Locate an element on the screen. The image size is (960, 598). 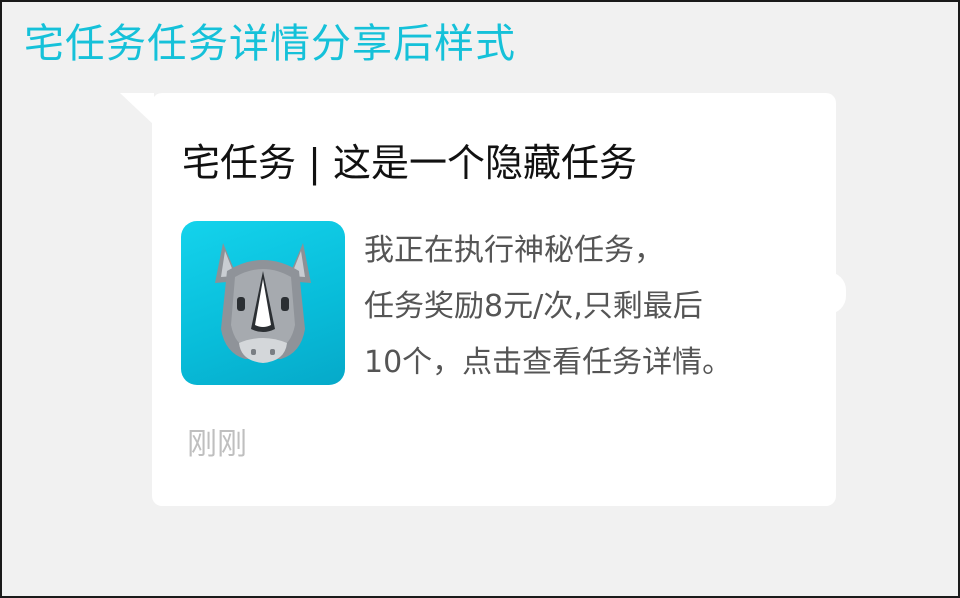
card-description: 我正在执行神秘任务， 任务奖励8元/次,只剩最后 10个，点击查看任务详情。 is located at coordinates (594, 307).